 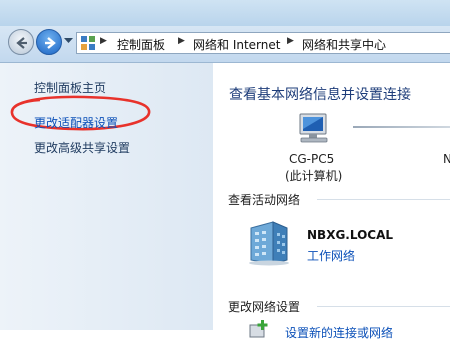 I want to click on back-arrow-icon, so click(x=21, y=43).